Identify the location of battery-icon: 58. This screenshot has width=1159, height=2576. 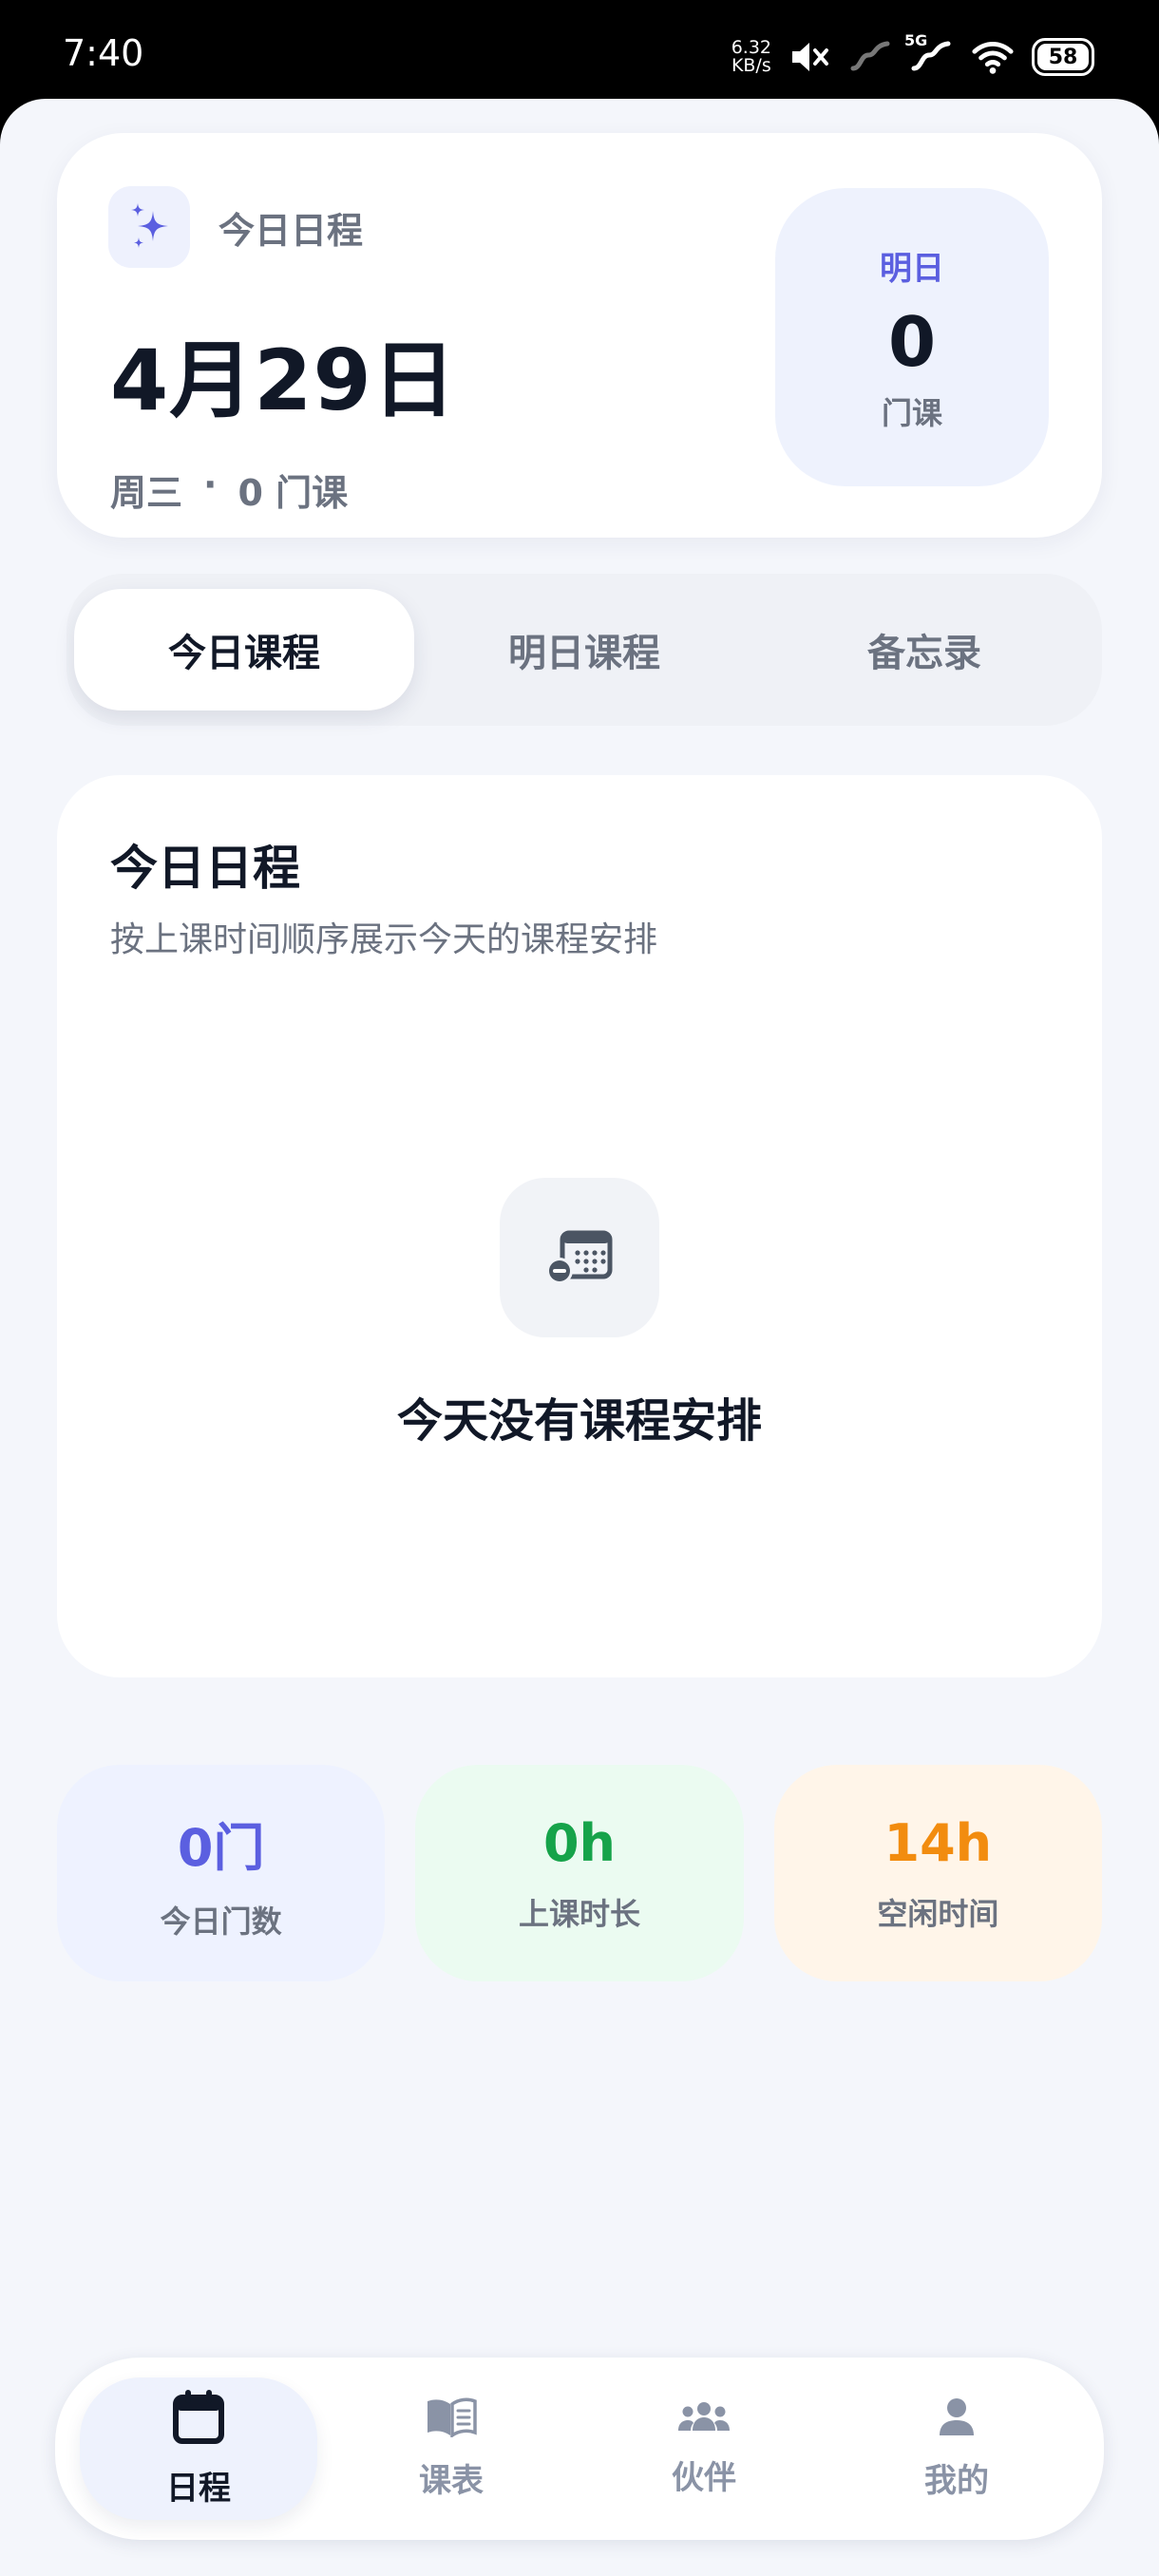
(1063, 57).